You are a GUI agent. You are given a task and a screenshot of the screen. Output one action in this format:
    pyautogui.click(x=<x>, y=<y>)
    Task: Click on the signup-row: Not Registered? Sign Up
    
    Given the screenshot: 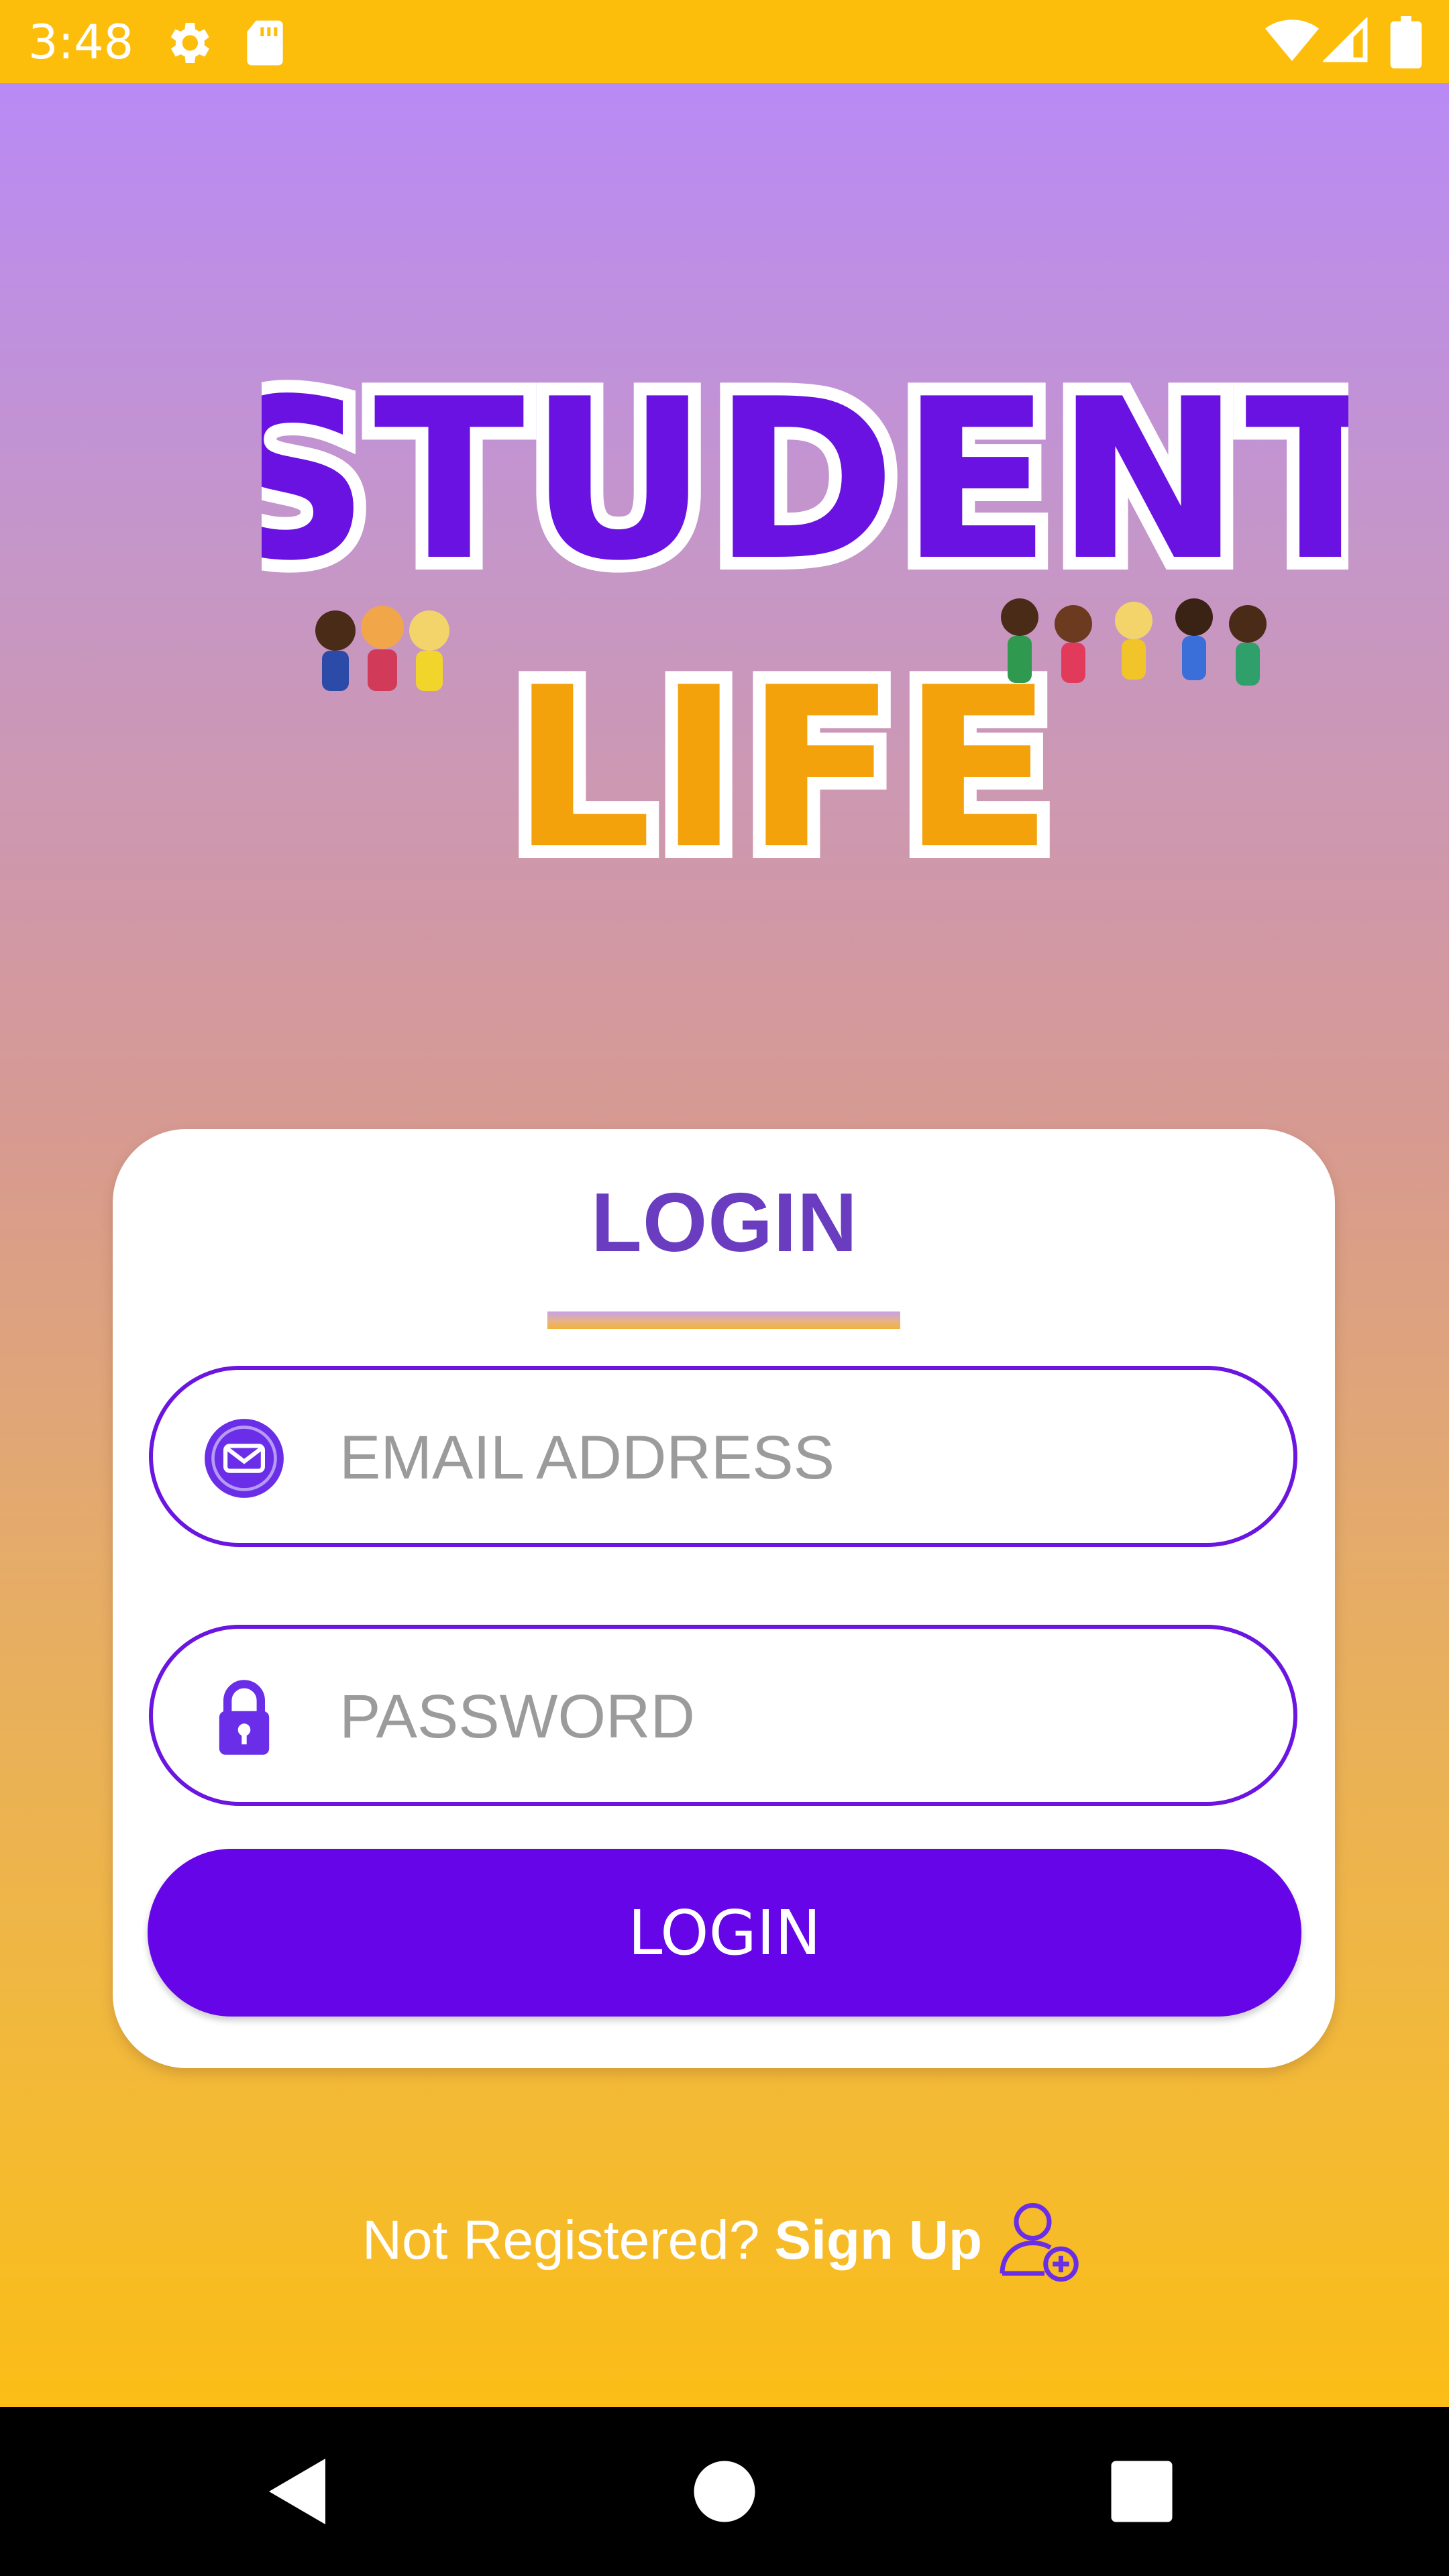 What is the action you would take?
    pyautogui.click(x=724, y=2241)
    